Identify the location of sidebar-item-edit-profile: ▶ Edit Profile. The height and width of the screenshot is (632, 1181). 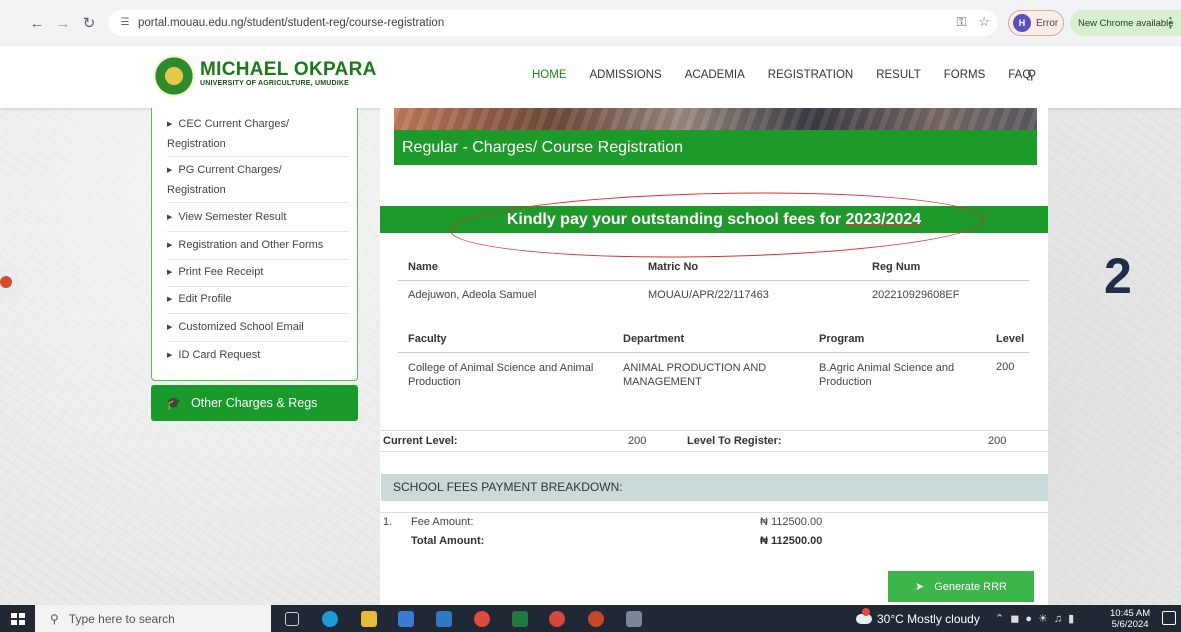
(257, 302).